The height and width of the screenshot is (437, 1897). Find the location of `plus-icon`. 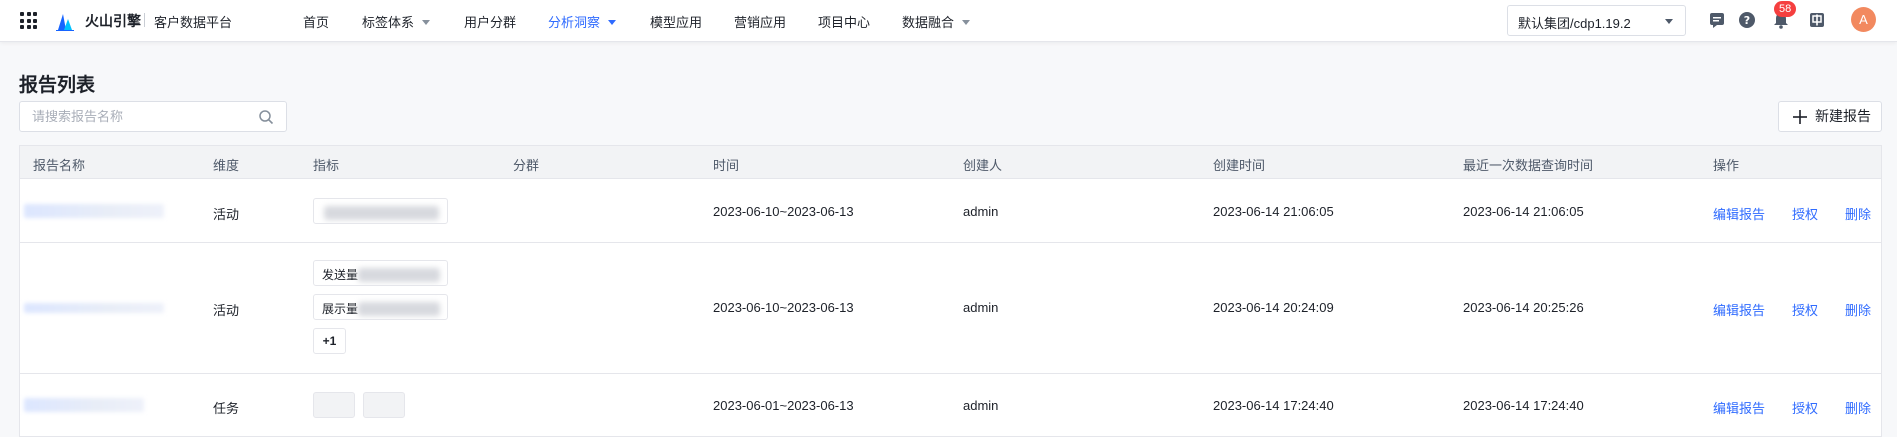

plus-icon is located at coordinates (1800, 117).